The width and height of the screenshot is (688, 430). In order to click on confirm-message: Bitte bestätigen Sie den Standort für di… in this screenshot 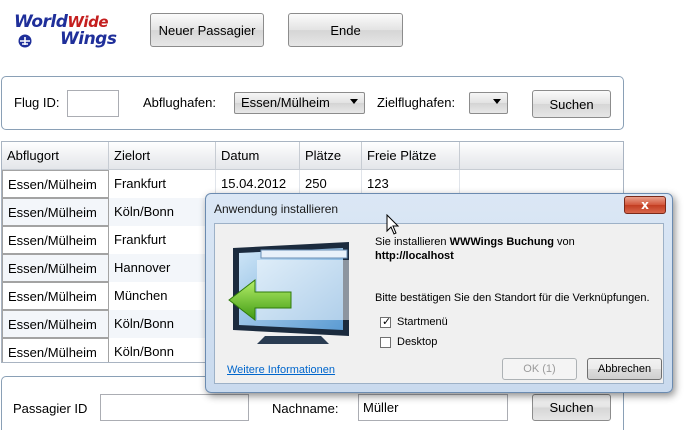, I will do `click(512, 298)`.